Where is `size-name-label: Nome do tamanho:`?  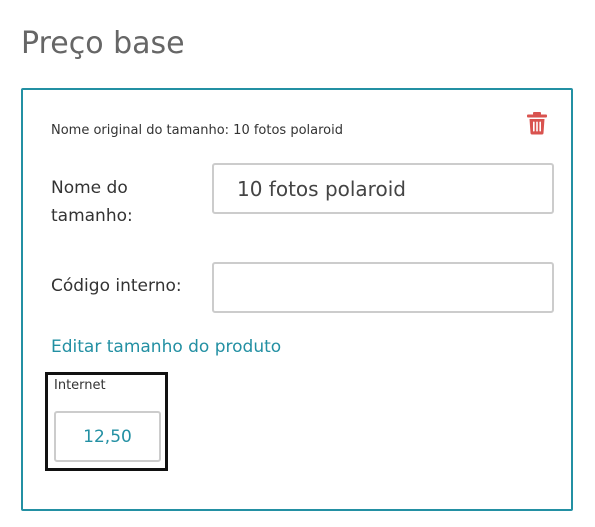 size-name-label: Nome do tamanho: is located at coordinates (92, 202).